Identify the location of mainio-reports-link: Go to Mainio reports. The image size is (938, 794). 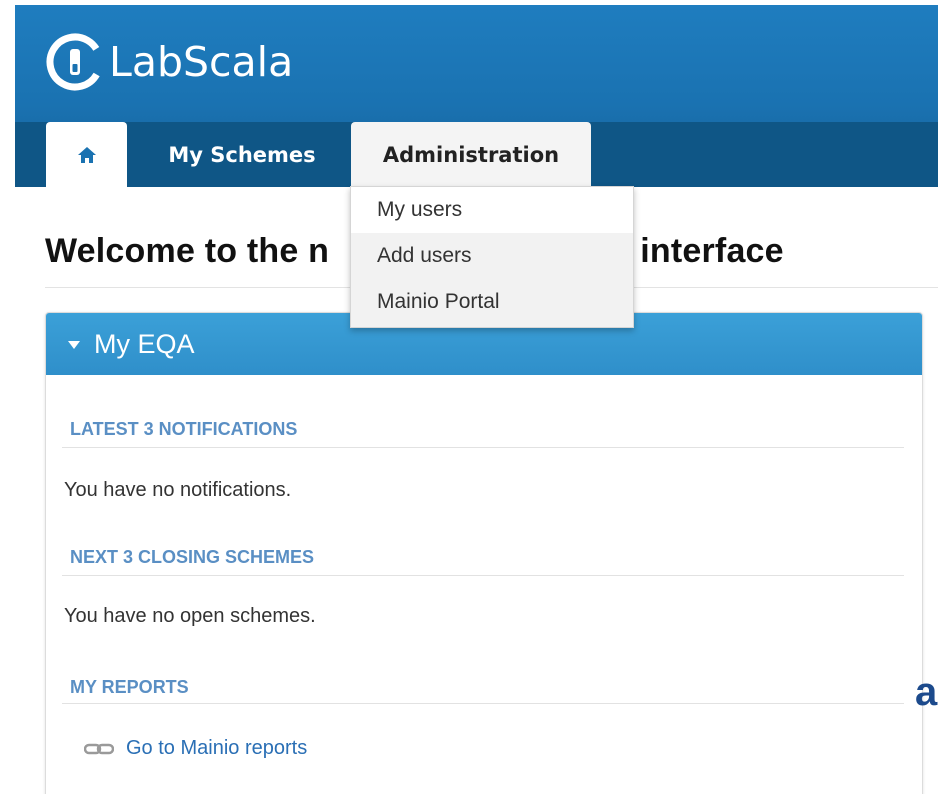
(195, 748).